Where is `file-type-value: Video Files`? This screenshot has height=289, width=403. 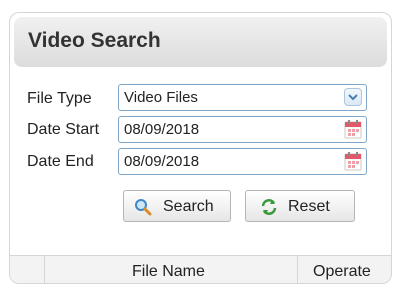 file-type-value: Video Files is located at coordinates (161, 97).